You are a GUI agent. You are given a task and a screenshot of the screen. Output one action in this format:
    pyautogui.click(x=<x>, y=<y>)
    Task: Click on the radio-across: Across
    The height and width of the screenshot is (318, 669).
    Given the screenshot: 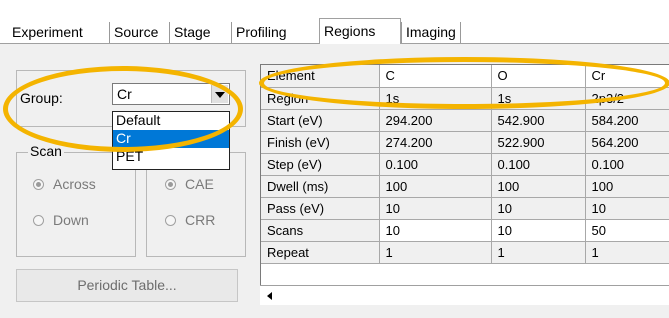 What is the action you would take?
    pyautogui.click(x=64, y=184)
    